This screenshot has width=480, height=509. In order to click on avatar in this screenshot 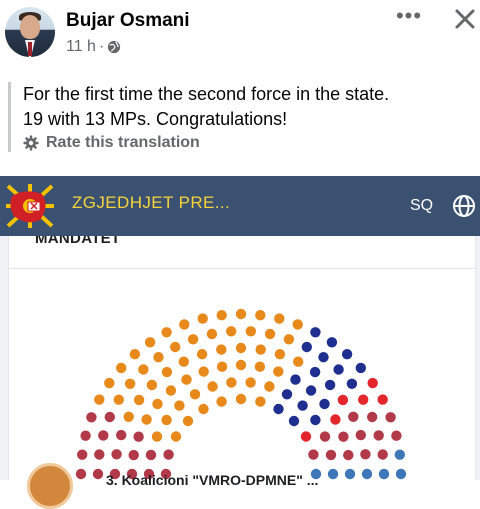, I will do `click(30, 32)`.